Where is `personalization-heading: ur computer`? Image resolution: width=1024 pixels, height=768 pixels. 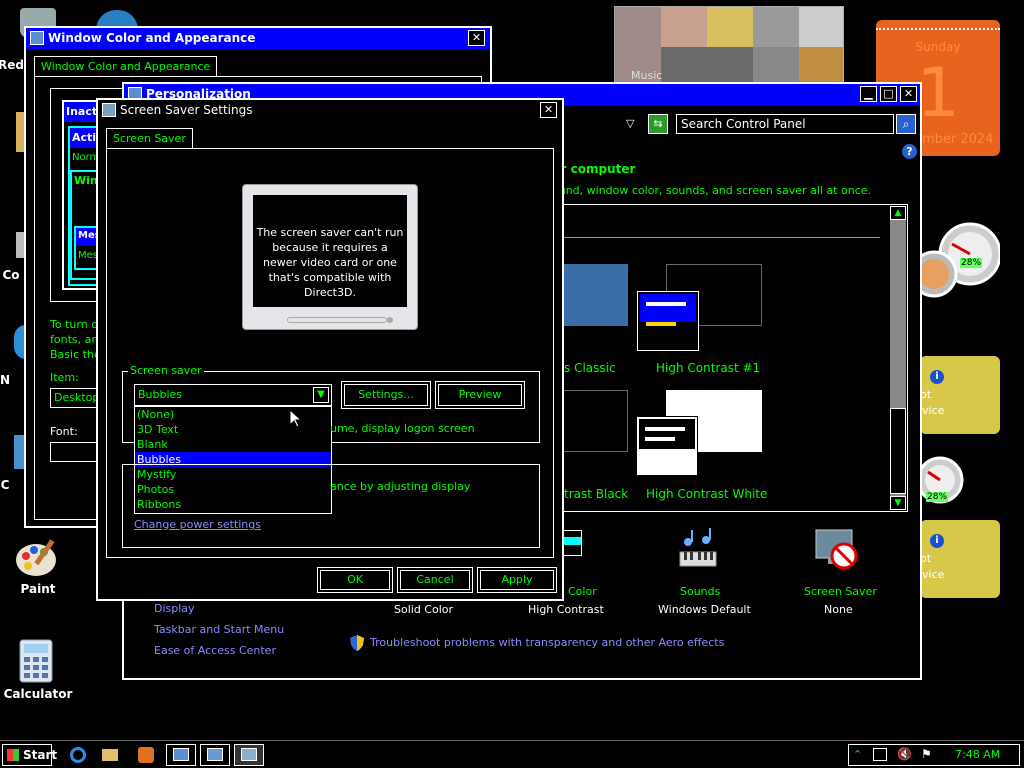 personalization-heading: ur computer is located at coordinates (594, 169).